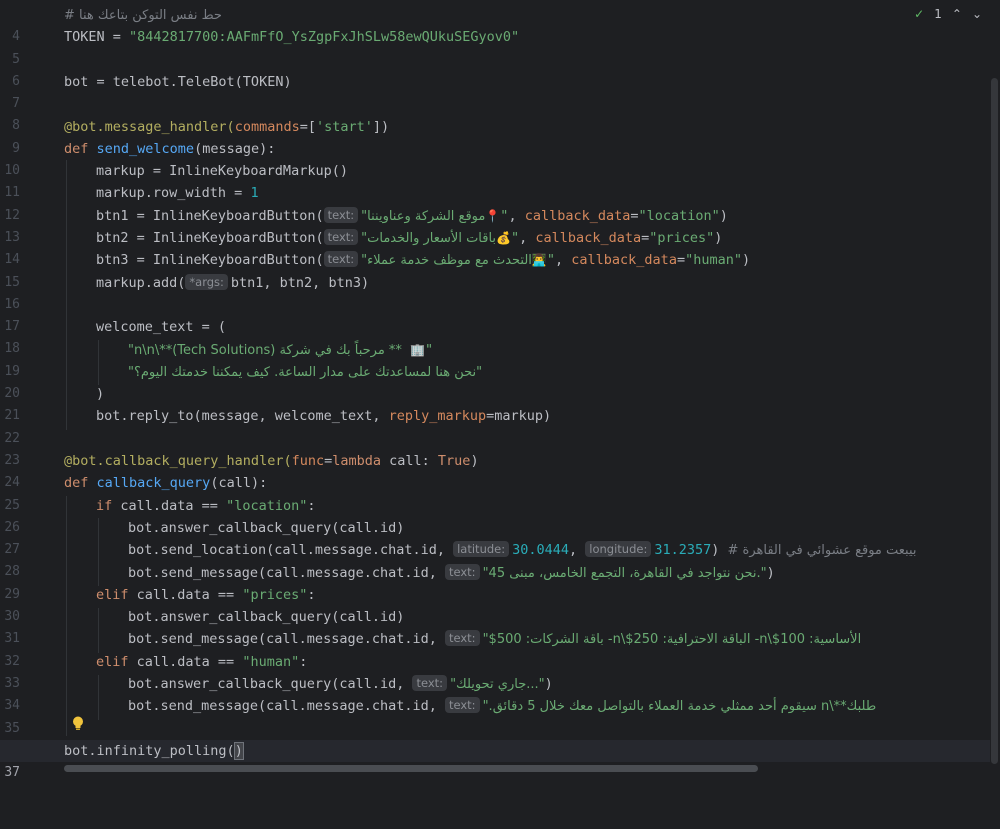 The height and width of the screenshot is (829, 1000). What do you see at coordinates (239, 483) in the screenshot?
I see `code-text: (call):` at bounding box center [239, 483].